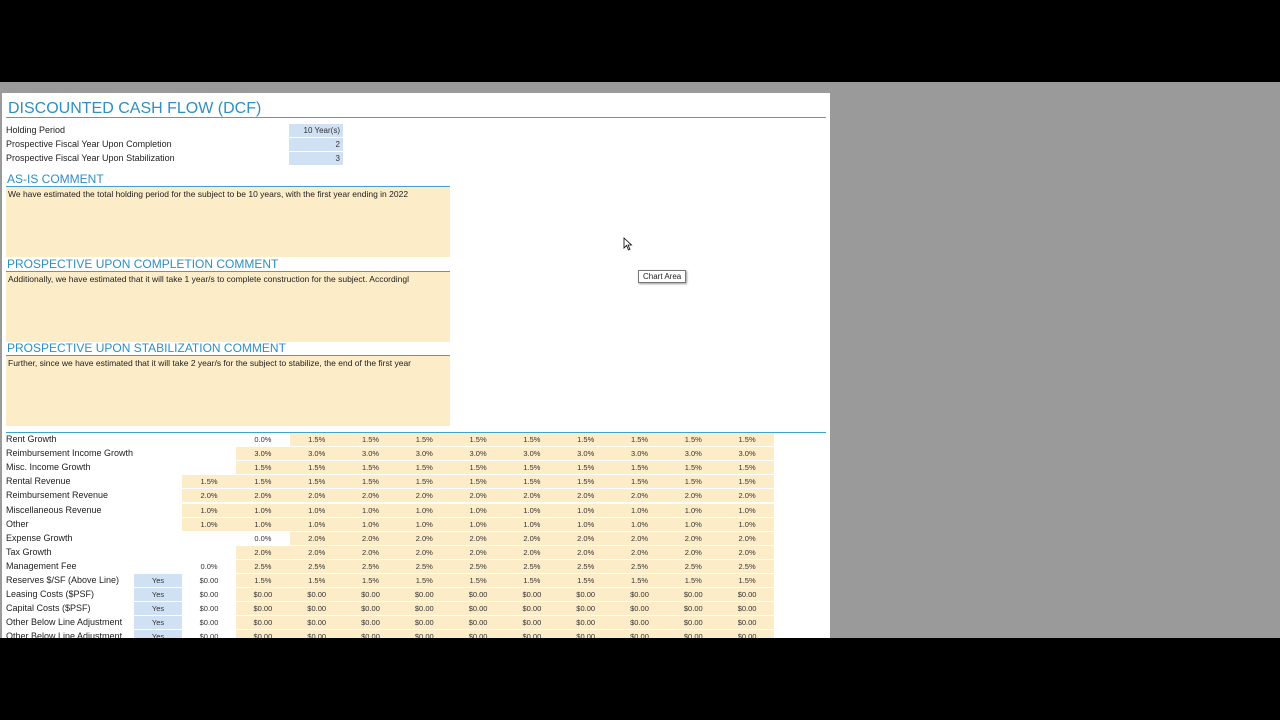 The height and width of the screenshot is (720, 1280). Describe the element at coordinates (209, 496) in the screenshot. I see `table-base-cell: 2.0%` at that location.